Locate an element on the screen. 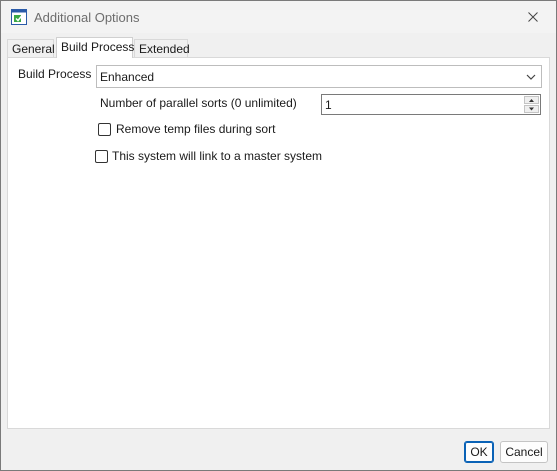 The image size is (557, 471). tab-extended: Extended is located at coordinates (162, 48).